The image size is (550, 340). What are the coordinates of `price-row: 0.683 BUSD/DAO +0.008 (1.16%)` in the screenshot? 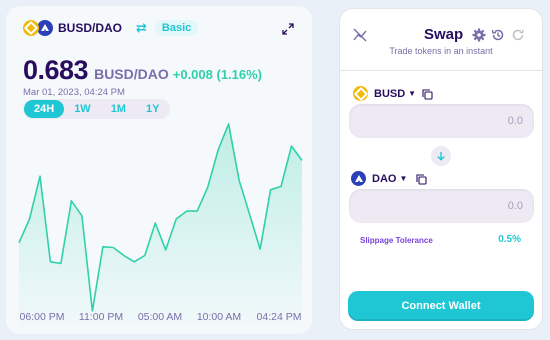 It's located at (142, 70).